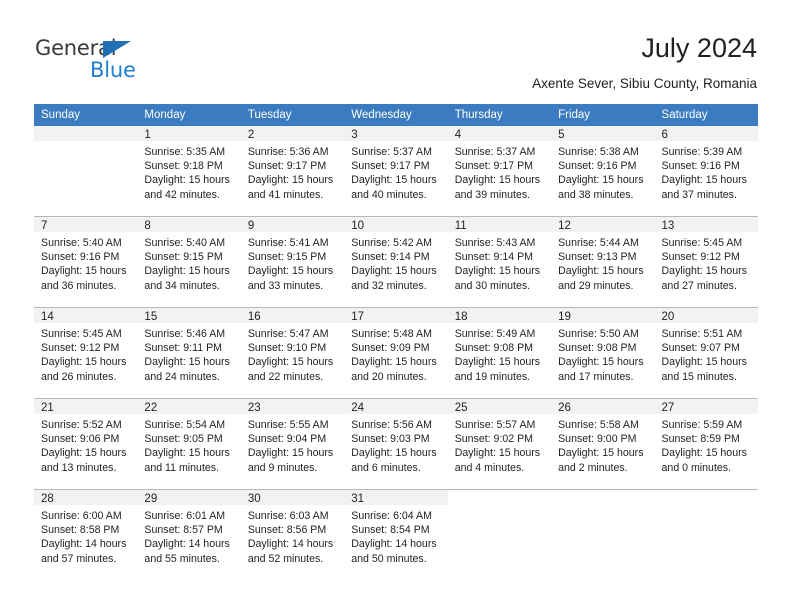 The image size is (792, 612). I want to click on sunset-text: Sunset: 9:13 PM, so click(597, 257).